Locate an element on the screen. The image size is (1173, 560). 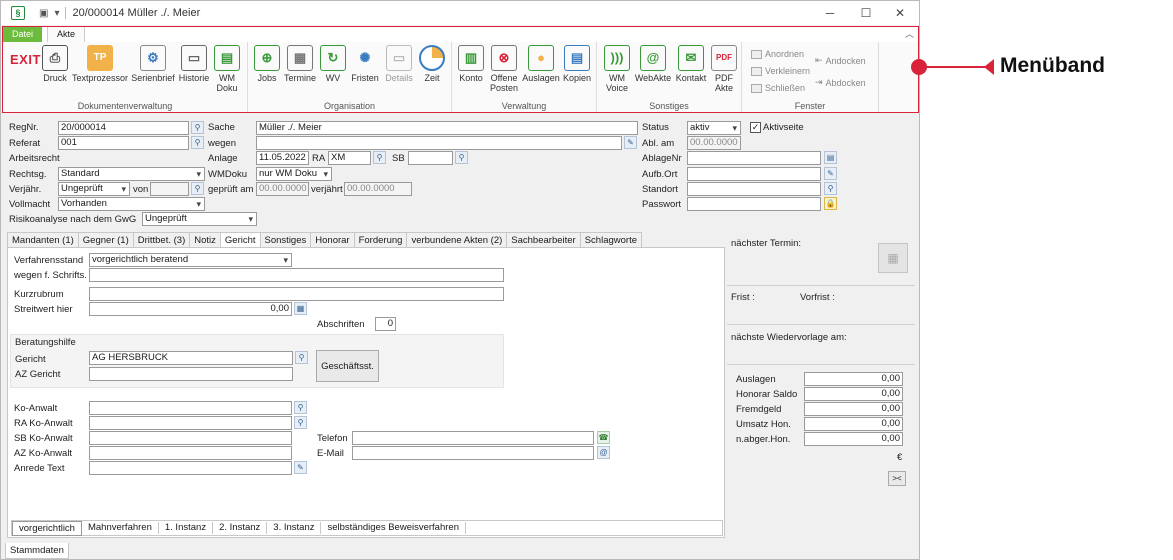
verjaehr-select: Ungeprüft is located at coordinates (94, 189).